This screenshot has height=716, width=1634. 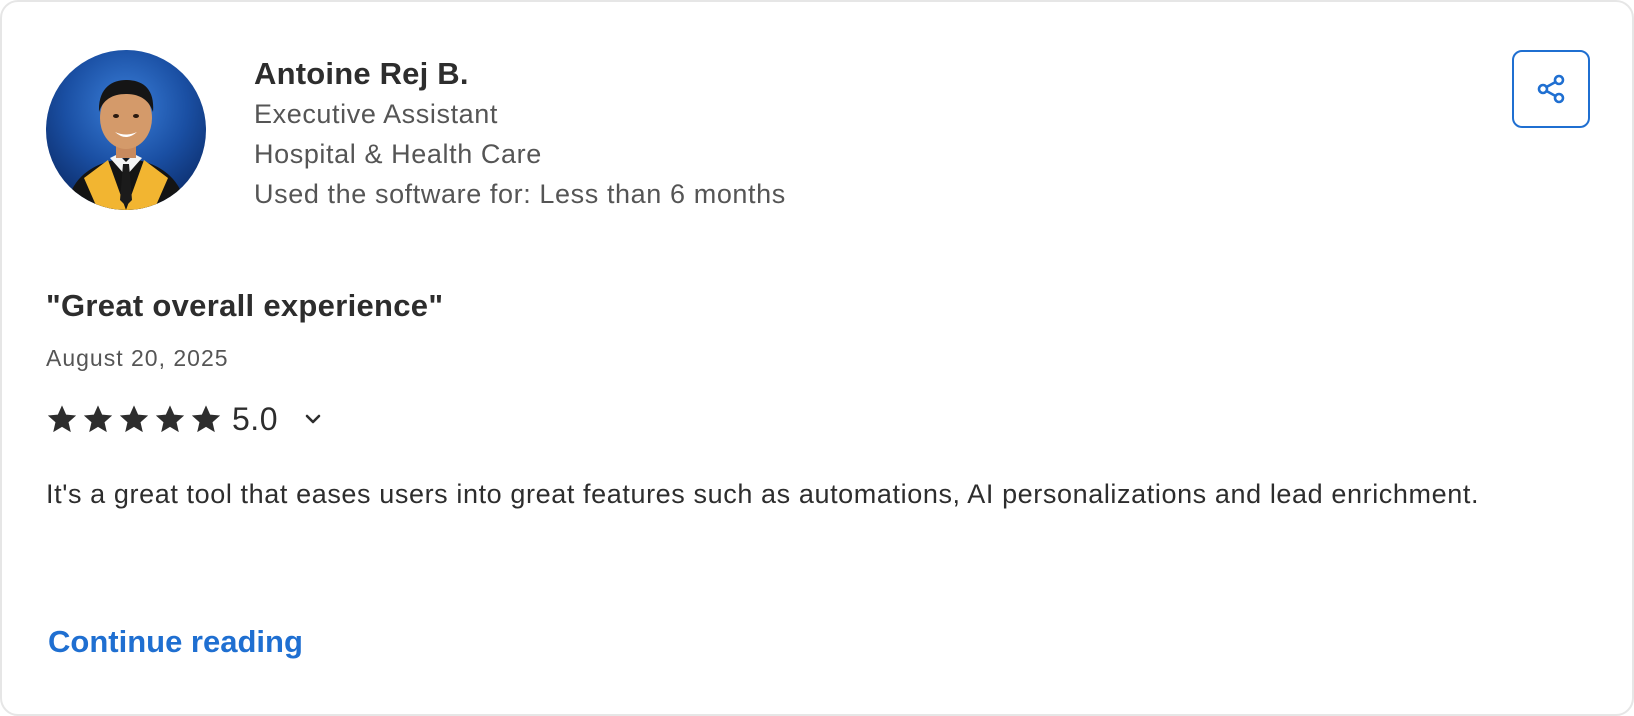 I want to click on rating-details-toggle, so click(x=313, y=419).